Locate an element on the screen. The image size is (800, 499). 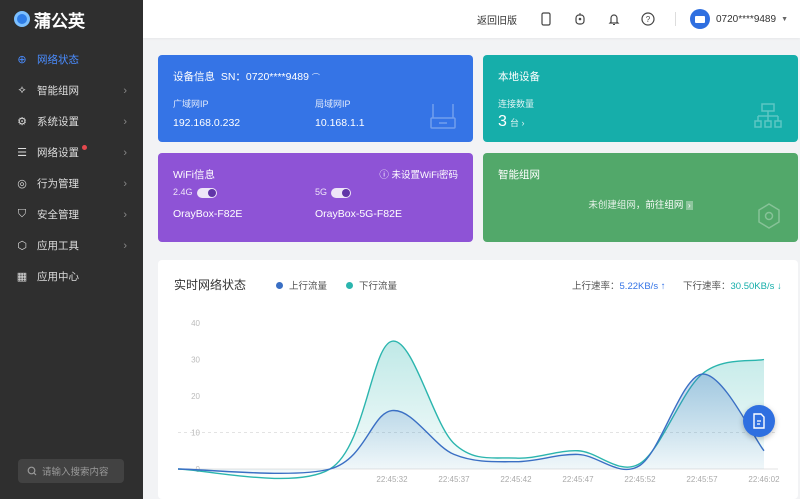
x-tick-label: 22:45:57 is located at coordinates (702, 479).